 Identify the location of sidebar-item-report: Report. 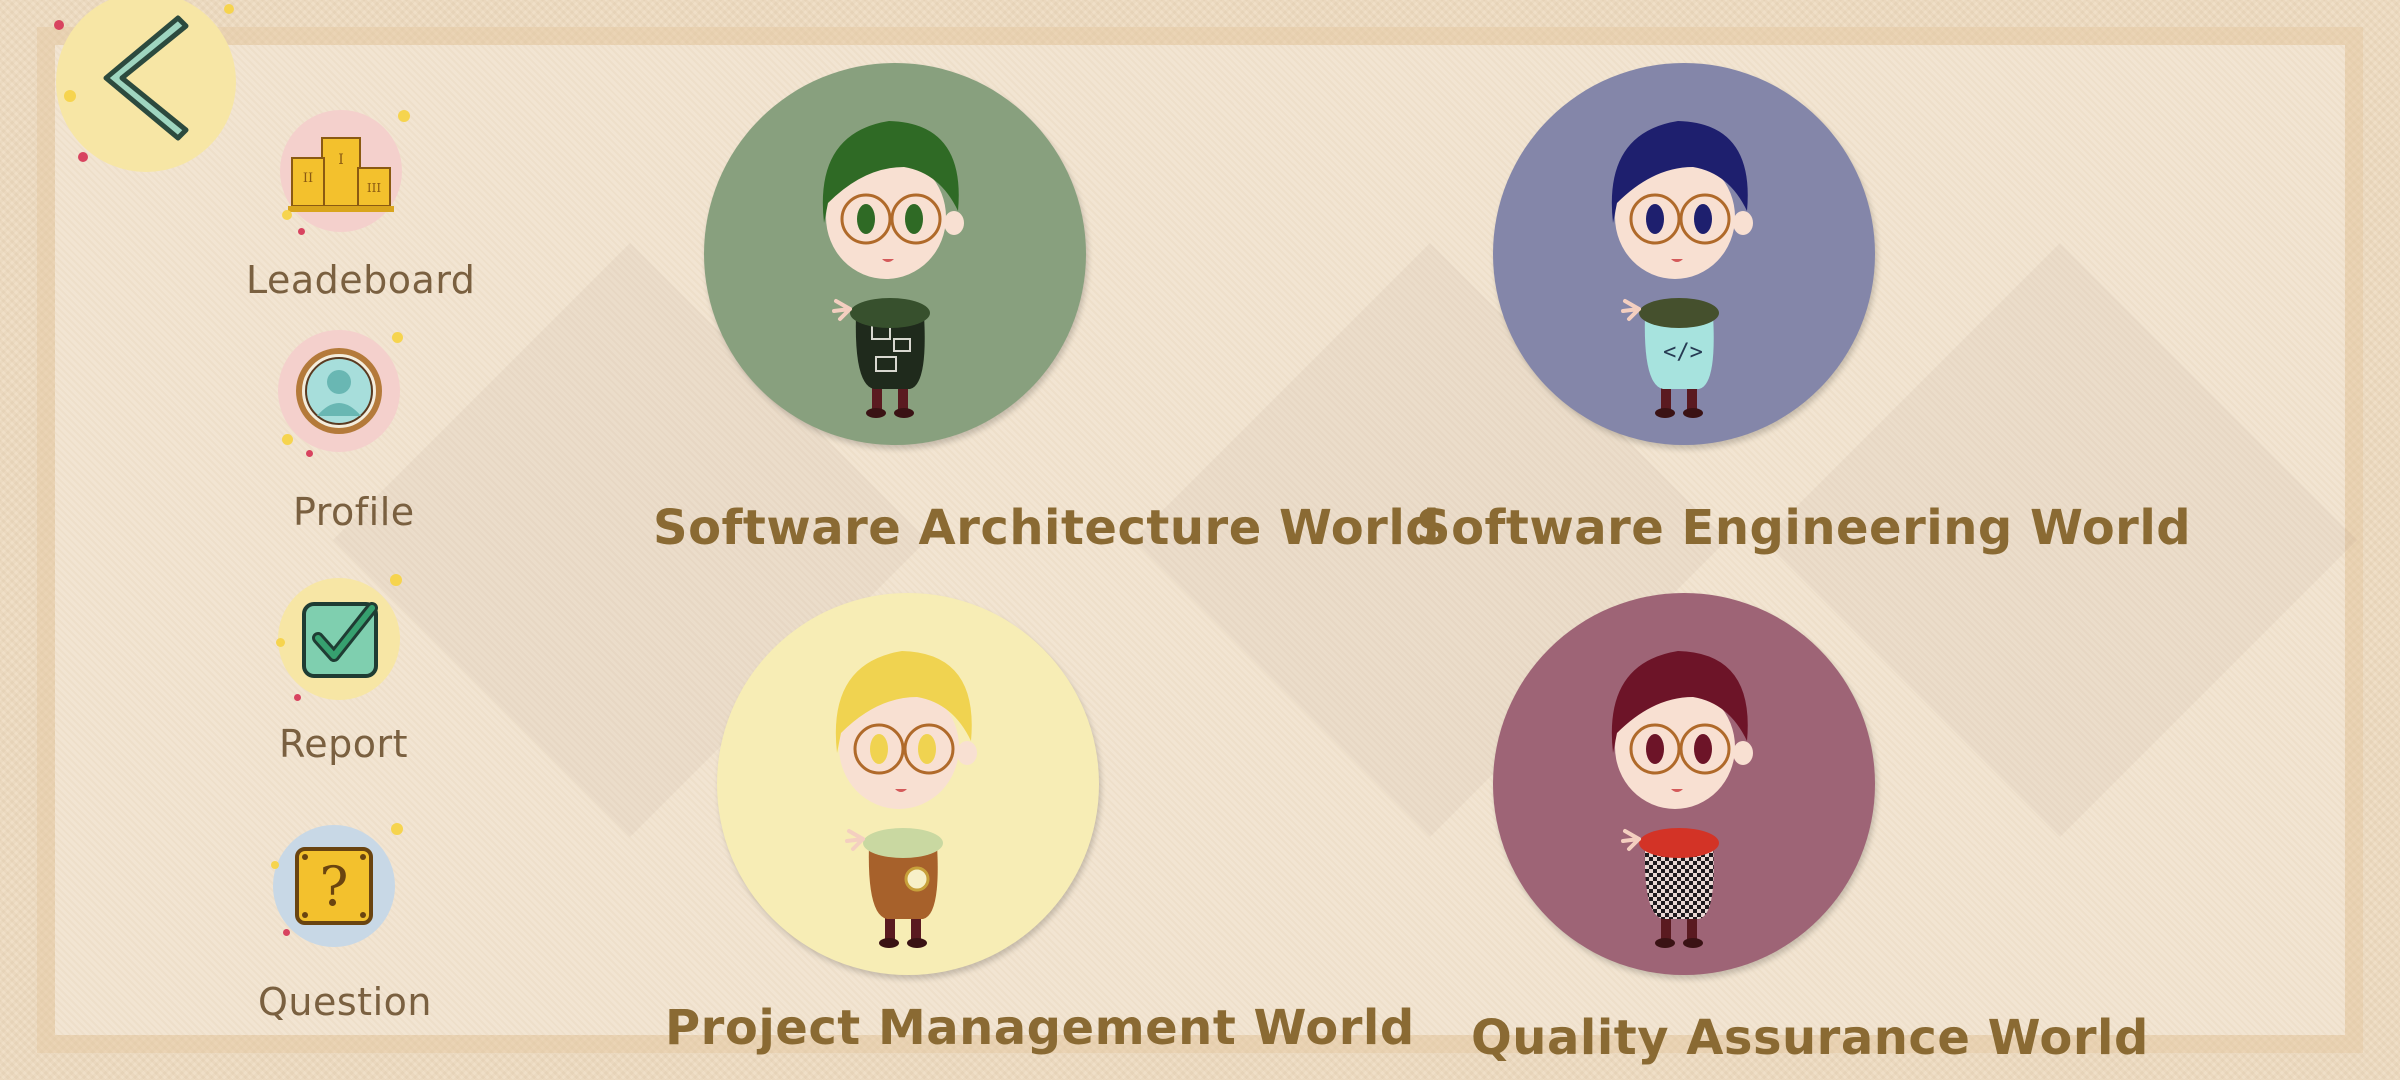
(350, 672).